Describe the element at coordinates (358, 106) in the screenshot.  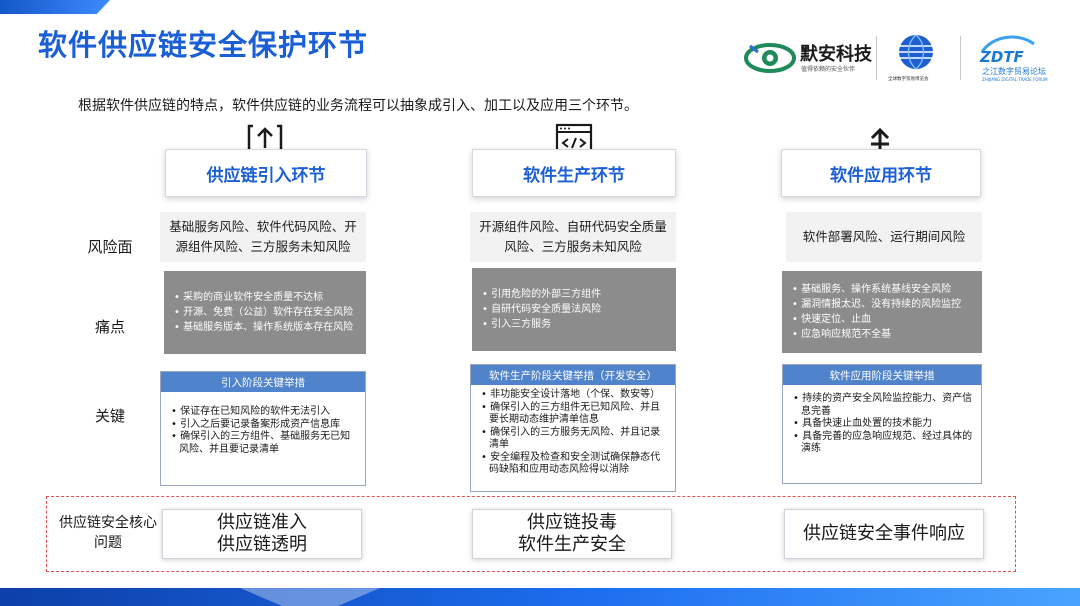
I see `intro-text: 根据软件供应链的特点，软件供应链的业务流程可以抽象成引入、加工以及应用三个环节。` at that location.